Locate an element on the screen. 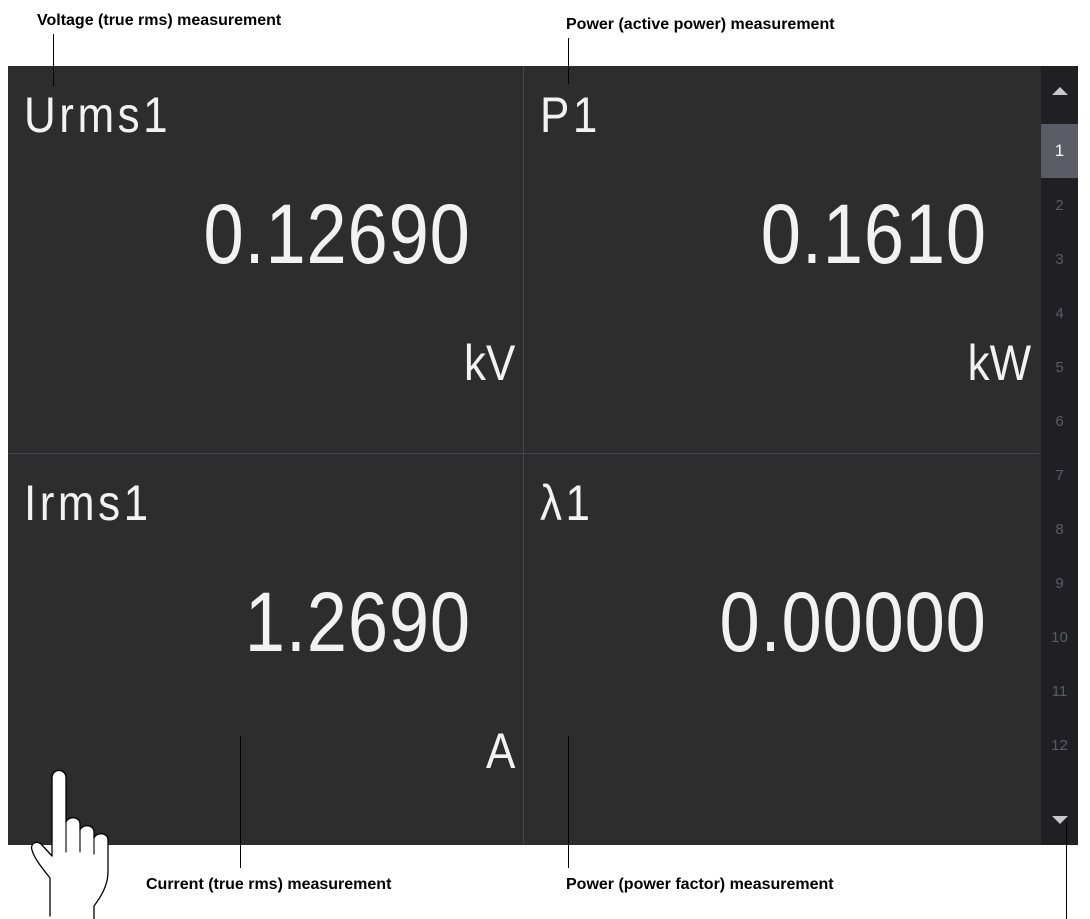 The width and height of the screenshot is (1090, 919). page-item-11: 11 is located at coordinates (1059, 691).